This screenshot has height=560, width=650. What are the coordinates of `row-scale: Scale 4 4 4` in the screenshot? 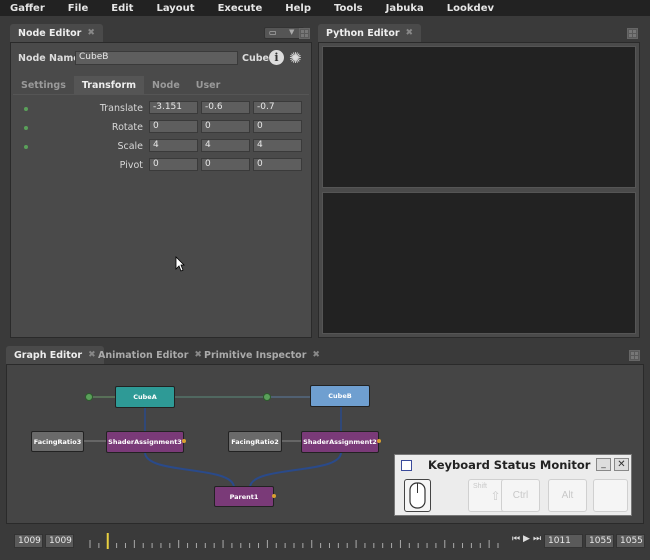 It's located at (161, 148).